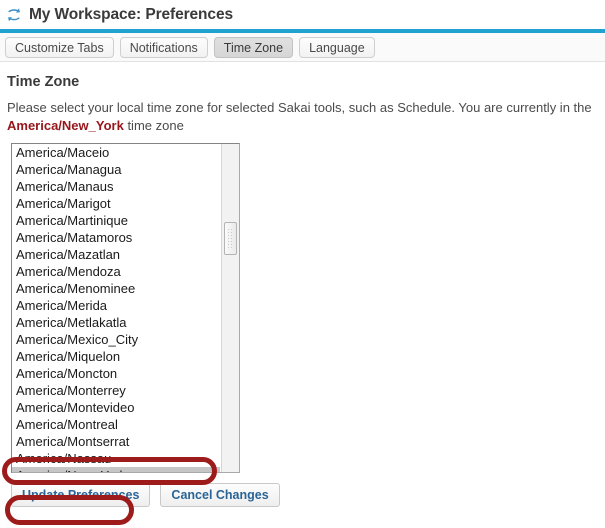 This screenshot has height=528, width=605. What do you see at coordinates (59, 47) in the screenshot?
I see `tab-customize-tabs: Customize Tabs` at bounding box center [59, 47].